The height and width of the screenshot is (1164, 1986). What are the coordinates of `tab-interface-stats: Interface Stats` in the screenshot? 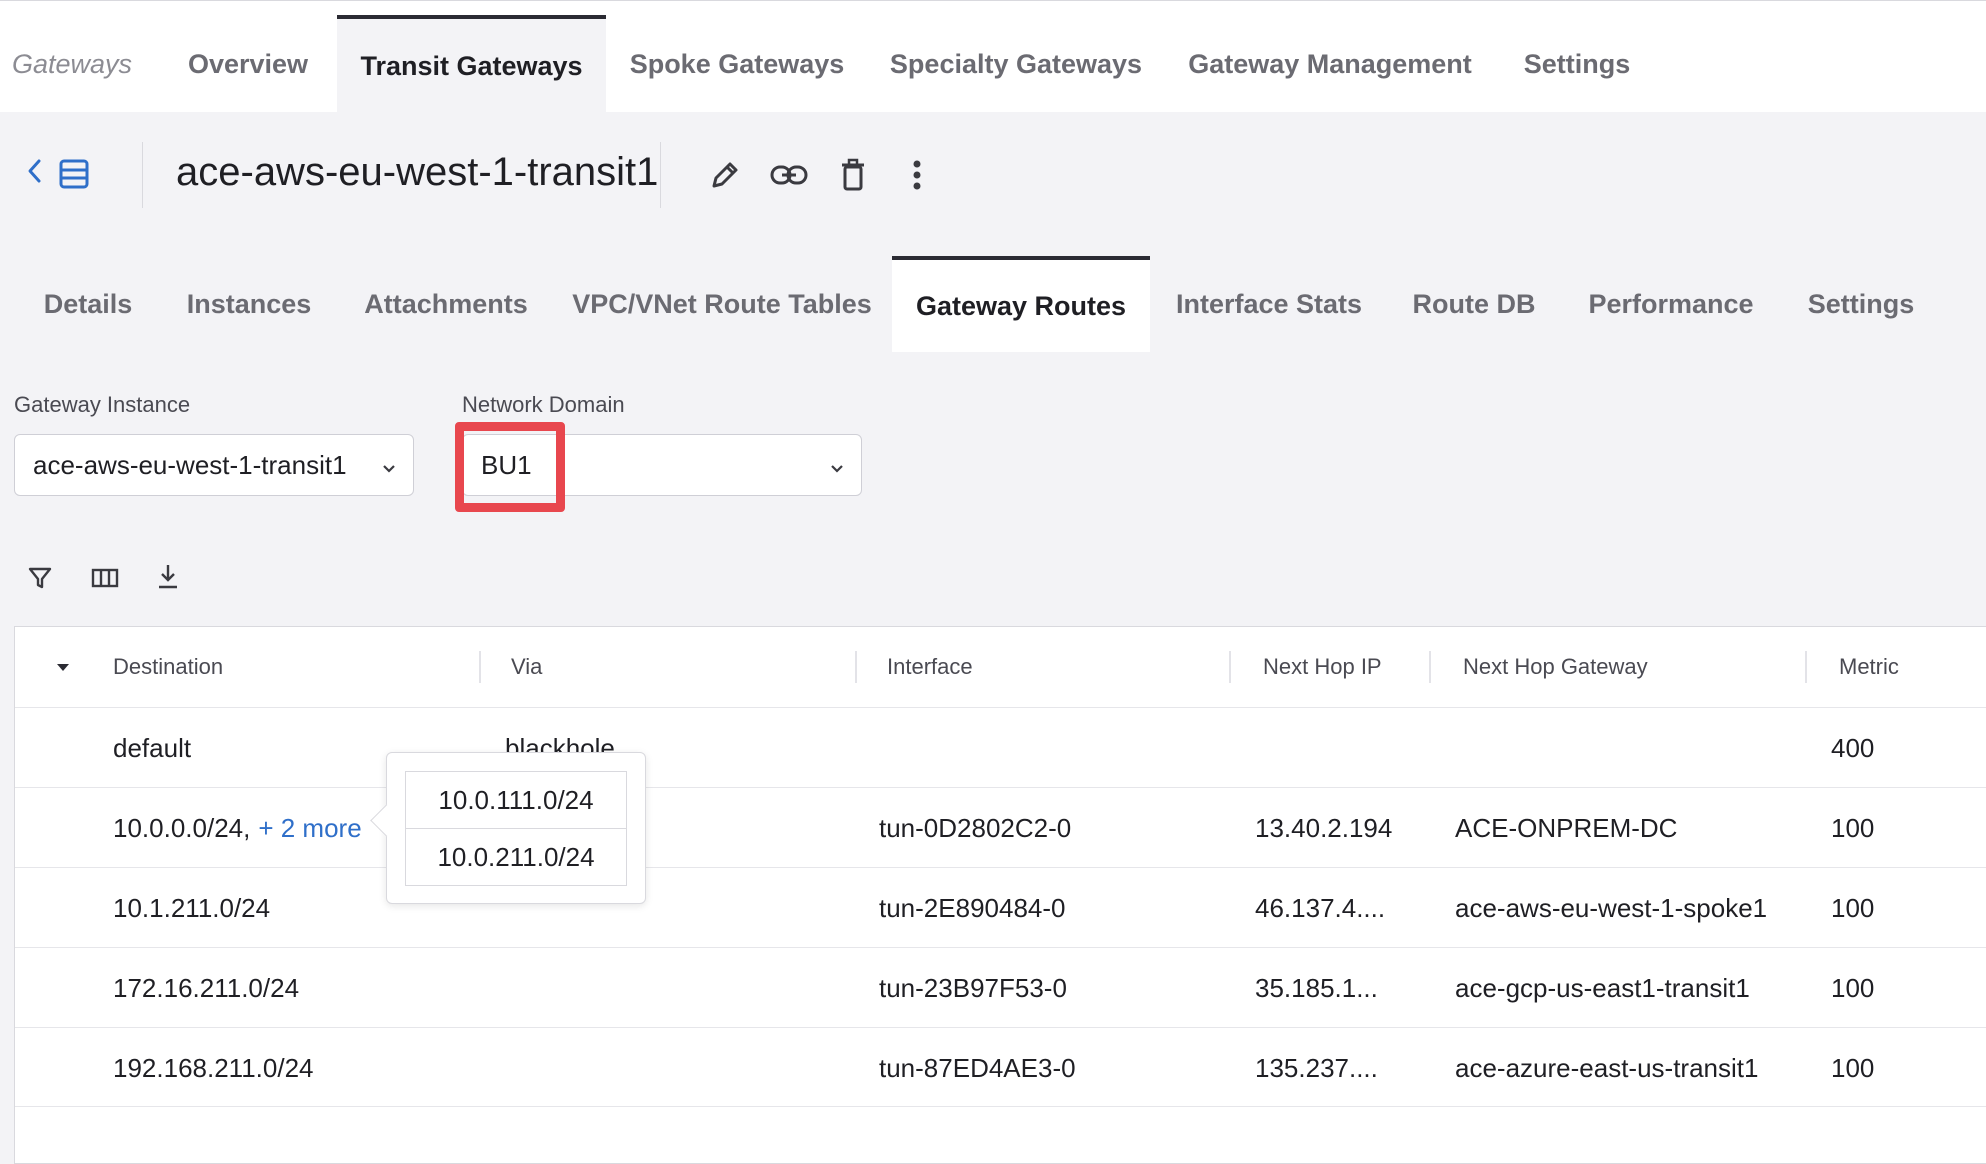 It's located at (1269, 304).